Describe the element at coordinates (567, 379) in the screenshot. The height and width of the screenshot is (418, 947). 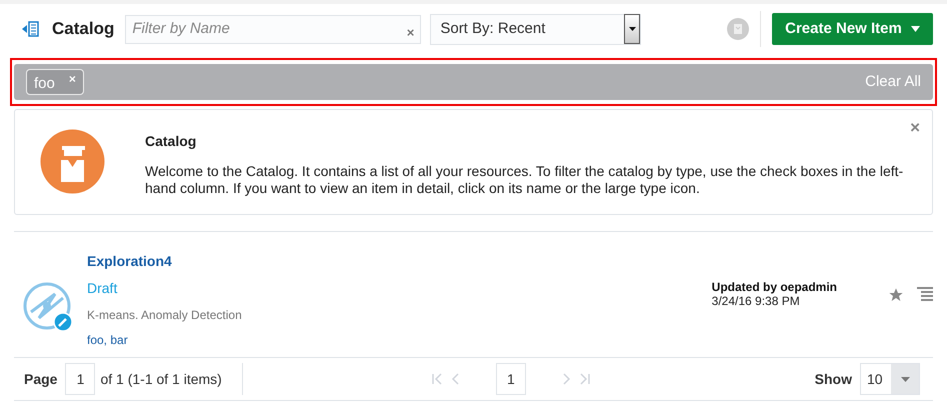
I see `next-page-icon` at that location.